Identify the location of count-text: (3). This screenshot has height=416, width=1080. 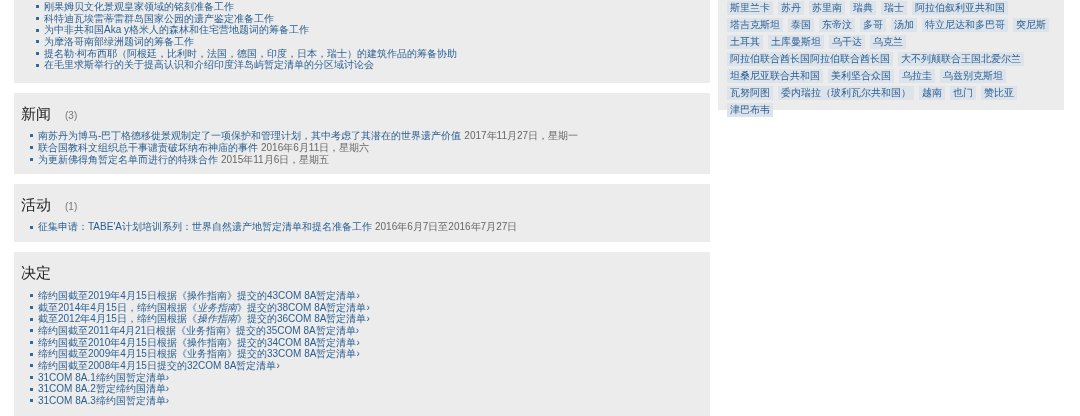
(71, 116).